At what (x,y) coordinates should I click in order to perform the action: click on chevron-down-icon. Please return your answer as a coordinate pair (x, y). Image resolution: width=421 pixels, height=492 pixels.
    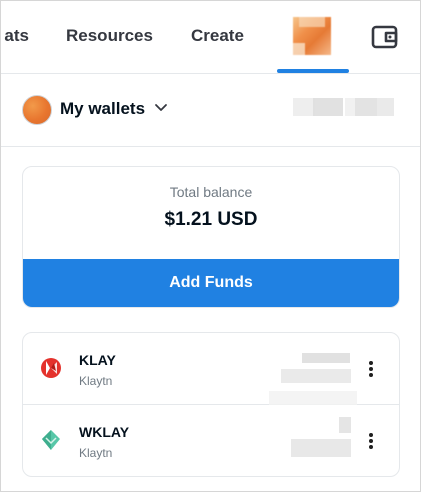
    Looking at the image, I should click on (161, 108).